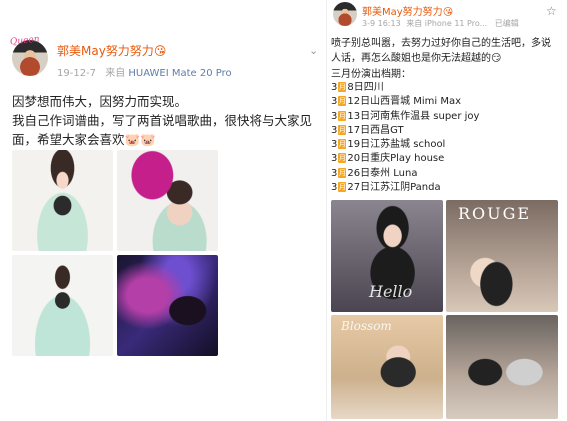  Describe the element at coordinates (388, 159) in the screenshot. I see `schedule-item: 3 月 20日重庆Play house` at that location.